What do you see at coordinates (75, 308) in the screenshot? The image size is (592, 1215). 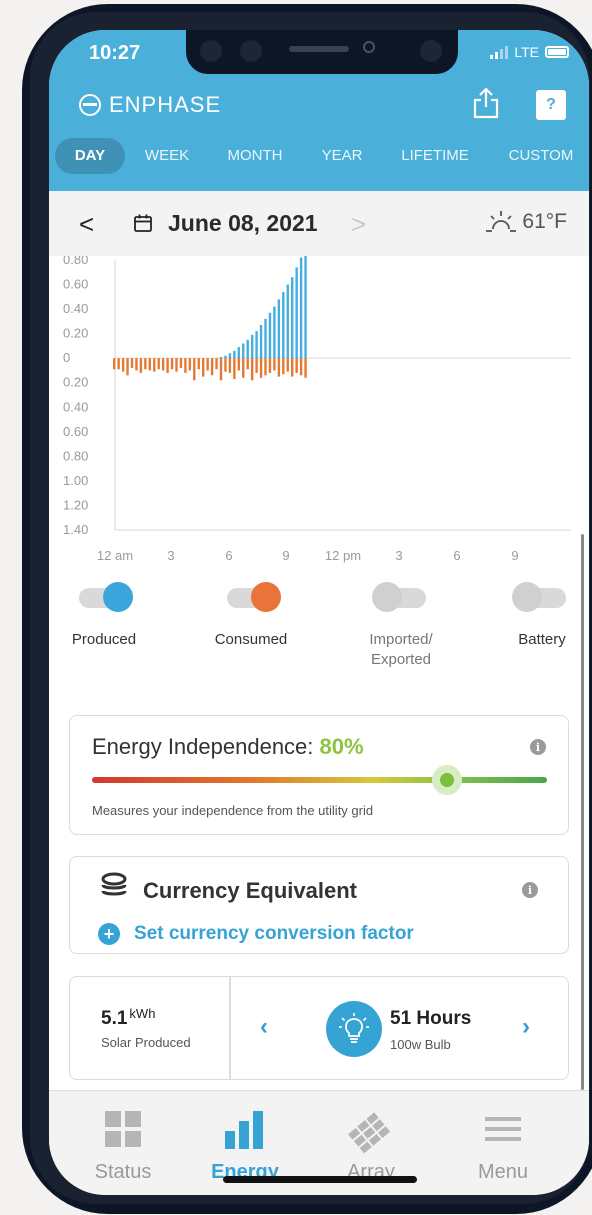 I see `chart-y-tick-label: 0.40` at bounding box center [75, 308].